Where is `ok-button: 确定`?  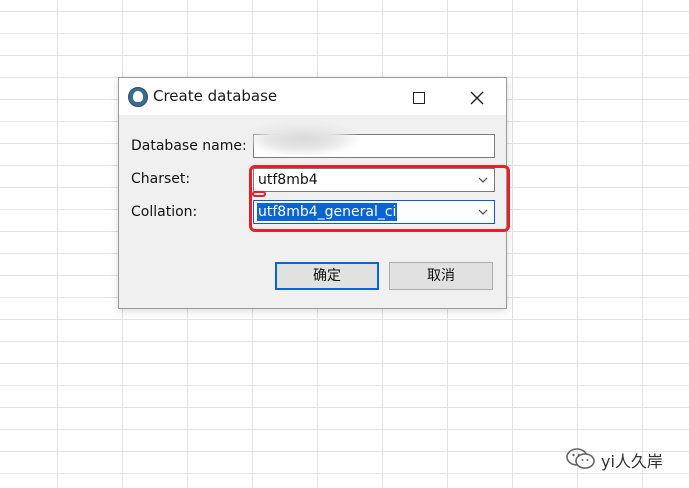 ok-button: 确定 is located at coordinates (327, 276).